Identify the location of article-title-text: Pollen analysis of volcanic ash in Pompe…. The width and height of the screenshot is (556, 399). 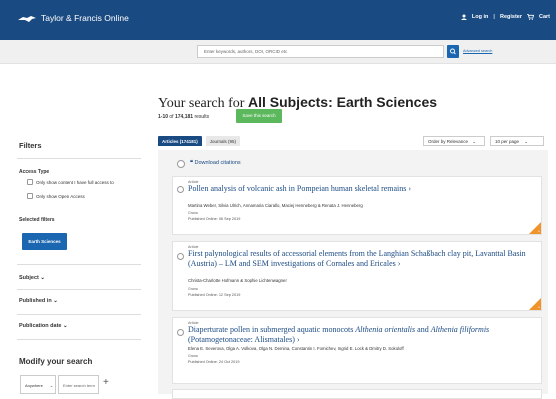
(297, 188).